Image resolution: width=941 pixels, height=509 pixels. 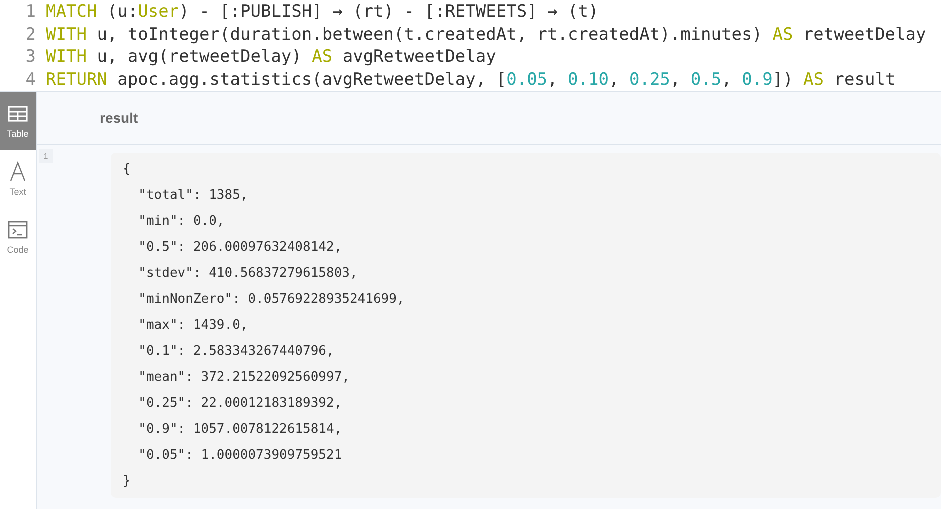 What do you see at coordinates (127, 169) in the screenshot?
I see `json-line: {` at bounding box center [127, 169].